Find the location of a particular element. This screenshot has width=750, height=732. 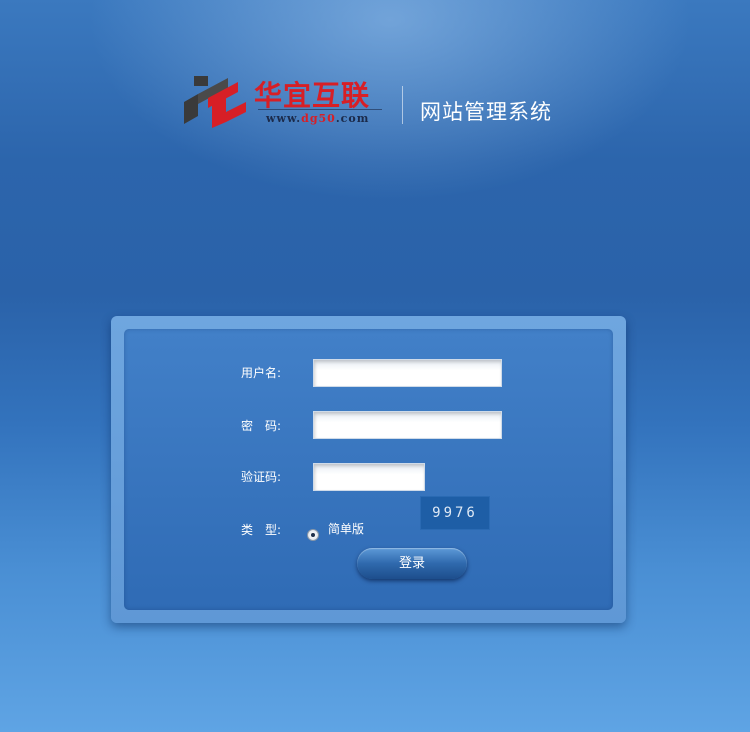

brand-url-prefix: www. is located at coordinates (284, 118).